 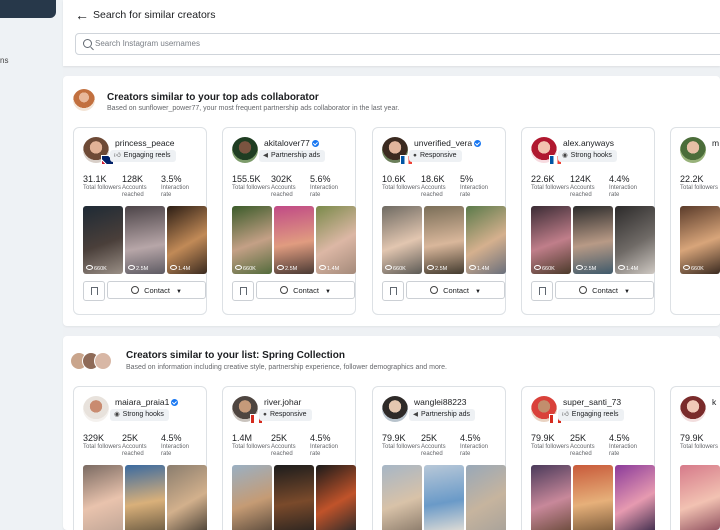 I want to click on thumbnail-views: 2.5M, so click(x=437, y=268).